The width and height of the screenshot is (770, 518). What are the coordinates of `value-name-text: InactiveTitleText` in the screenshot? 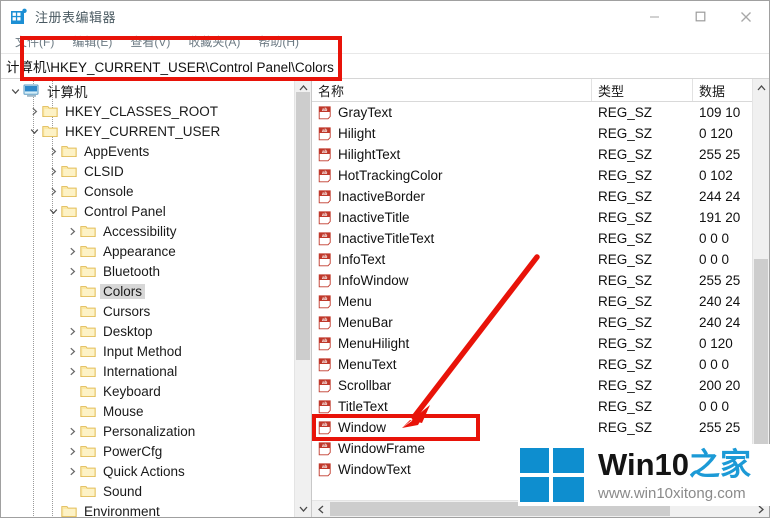 It's located at (386, 238).